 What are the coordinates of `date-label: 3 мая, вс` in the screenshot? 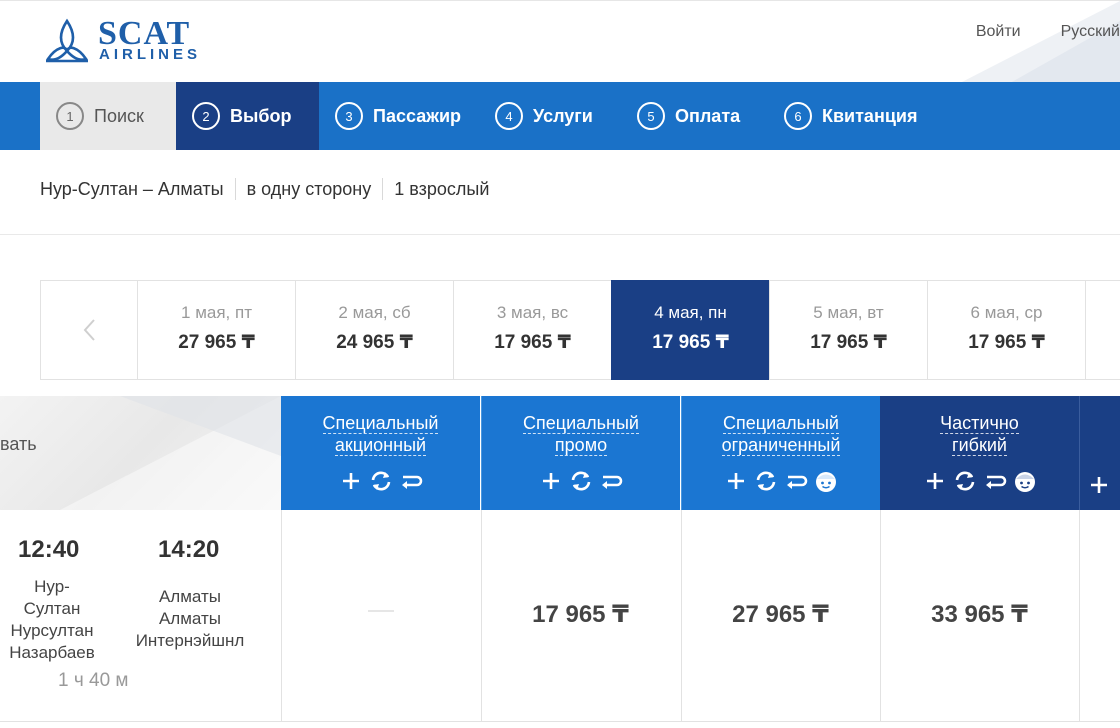 It's located at (532, 312).